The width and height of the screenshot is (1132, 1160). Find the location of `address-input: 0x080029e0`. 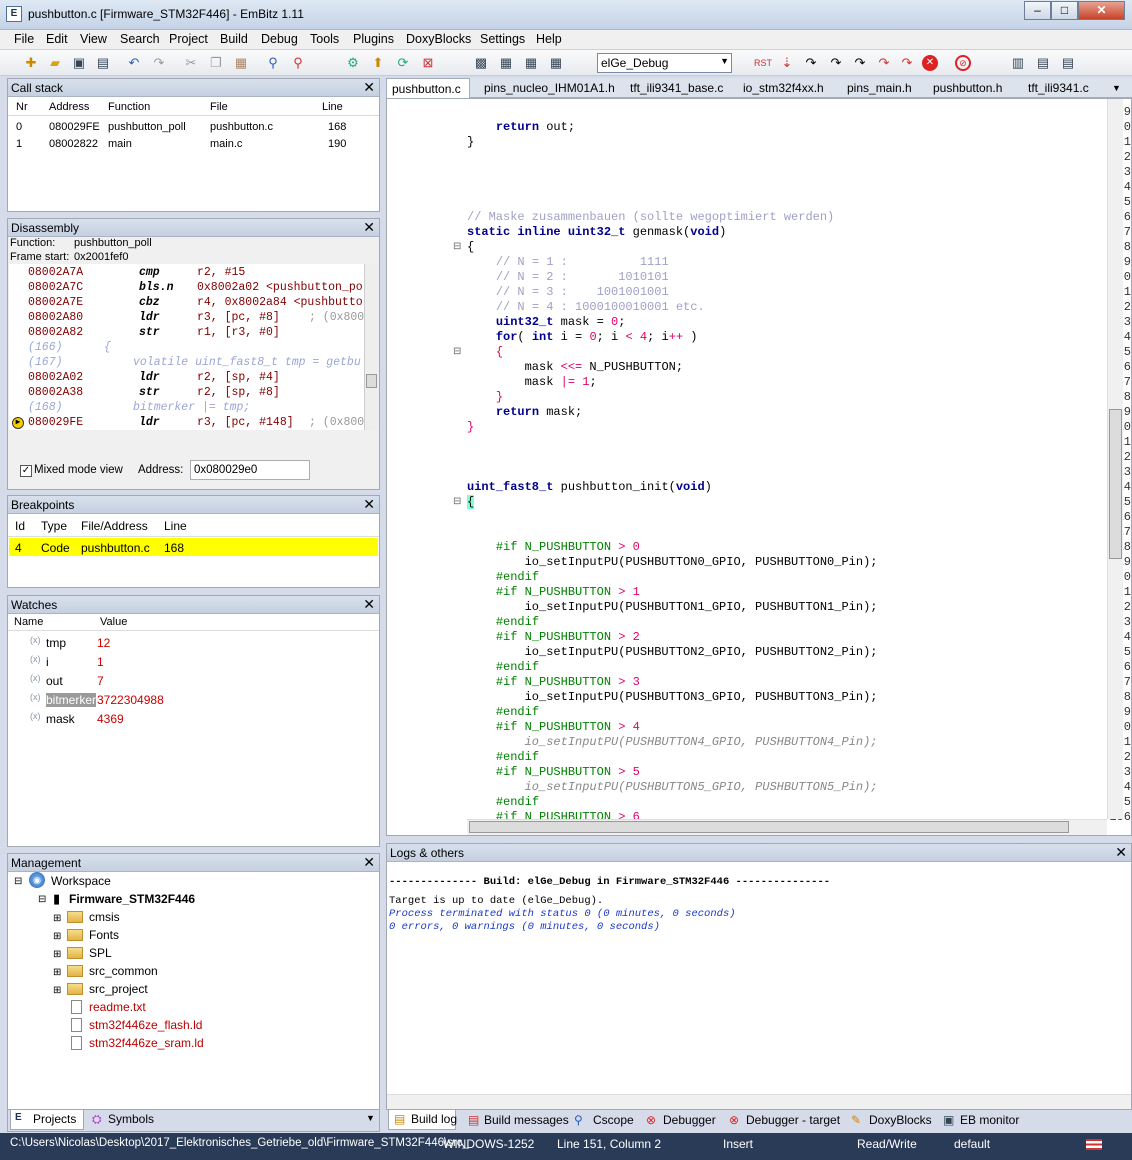

address-input: 0x080029e0 is located at coordinates (250, 470).